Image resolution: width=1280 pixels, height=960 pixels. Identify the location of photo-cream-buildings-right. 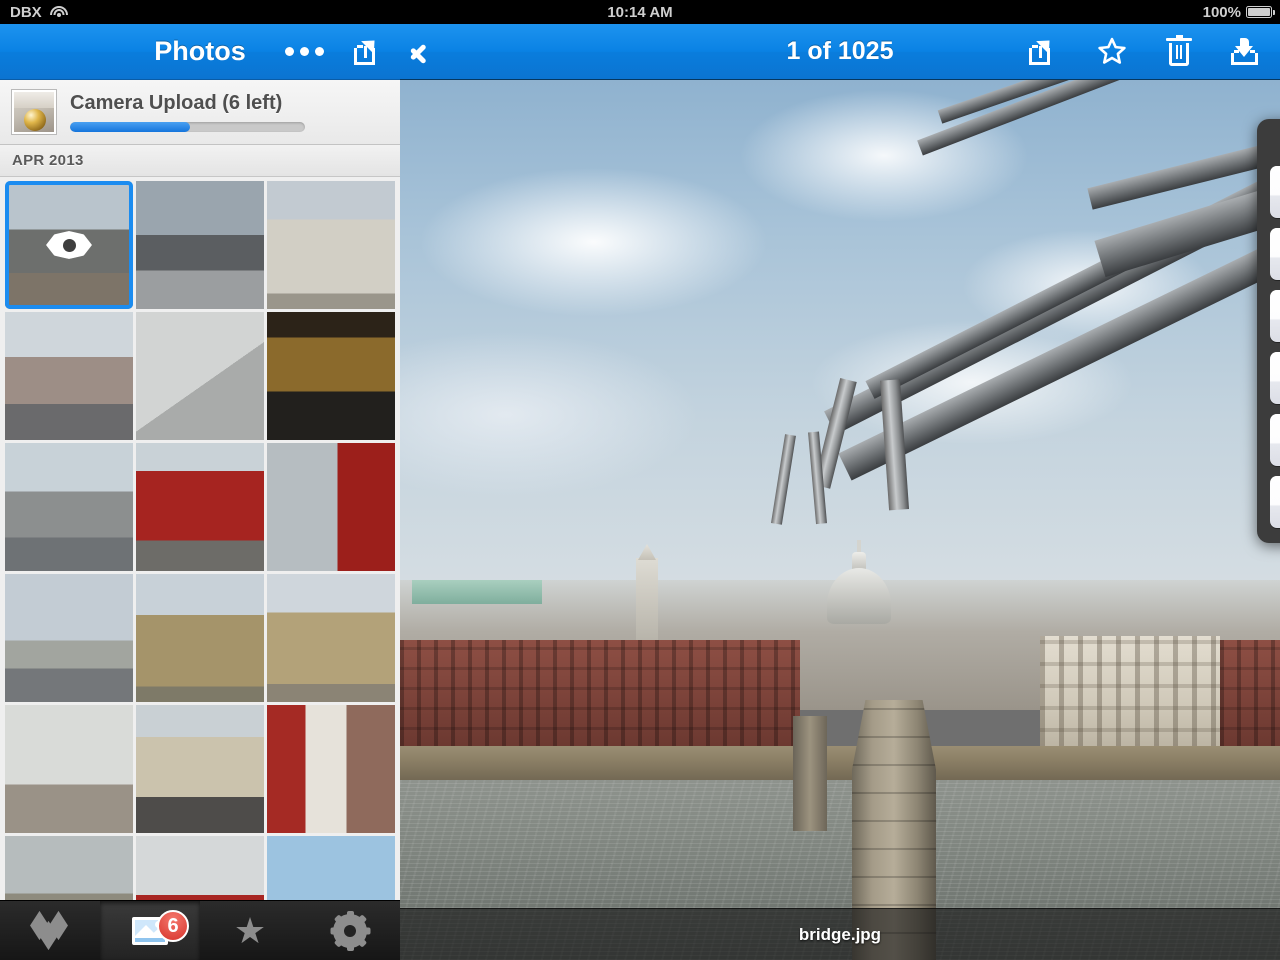
(1130, 695).